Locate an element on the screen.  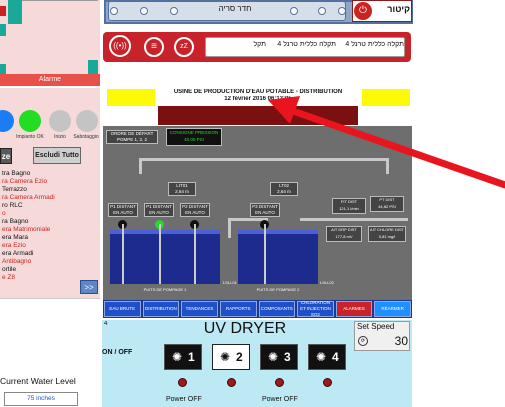
scada-nav-button: TENDANCES is located at coordinates (199, 309).